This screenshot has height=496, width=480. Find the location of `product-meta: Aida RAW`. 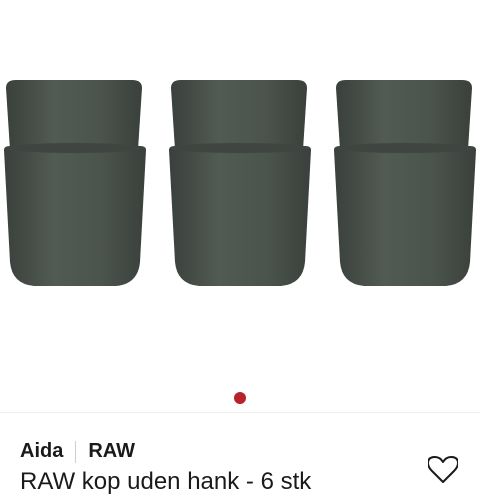

product-meta: Aida RAW is located at coordinates (77, 451).